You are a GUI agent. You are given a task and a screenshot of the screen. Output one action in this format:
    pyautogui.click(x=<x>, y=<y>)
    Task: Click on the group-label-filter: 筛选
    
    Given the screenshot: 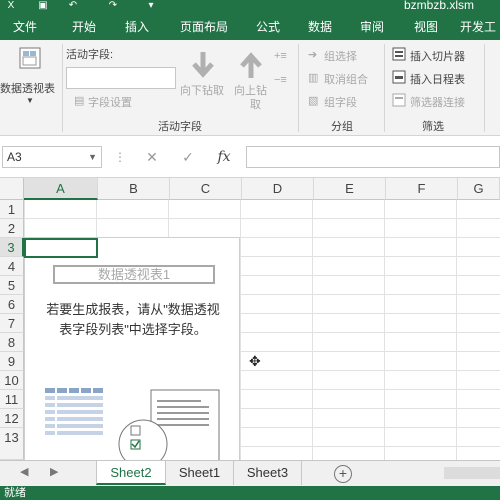 What is the action you would take?
    pyautogui.click(x=433, y=127)
    